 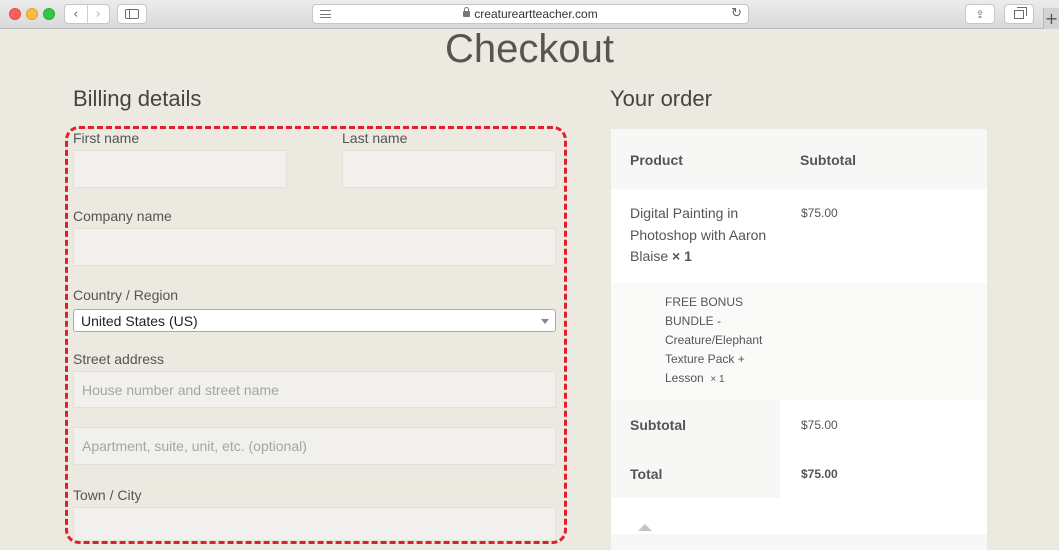 What do you see at coordinates (819, 474) in the screenshot?
I see `total-value: $75.00` at bounding box center [819, 474].